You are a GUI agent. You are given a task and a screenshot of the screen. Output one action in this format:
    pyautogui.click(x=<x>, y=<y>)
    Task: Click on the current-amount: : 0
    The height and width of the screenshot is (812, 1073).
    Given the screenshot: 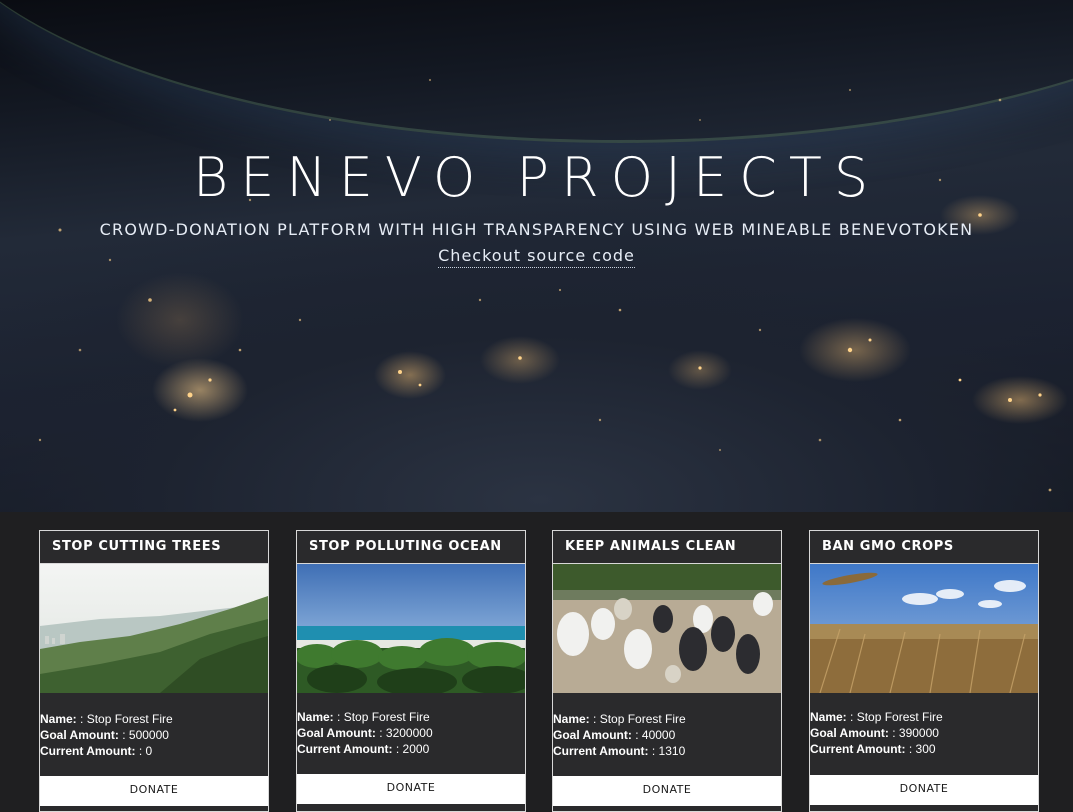 What is the action you would take?
    pyautogui.click(x=145, y=751)
    